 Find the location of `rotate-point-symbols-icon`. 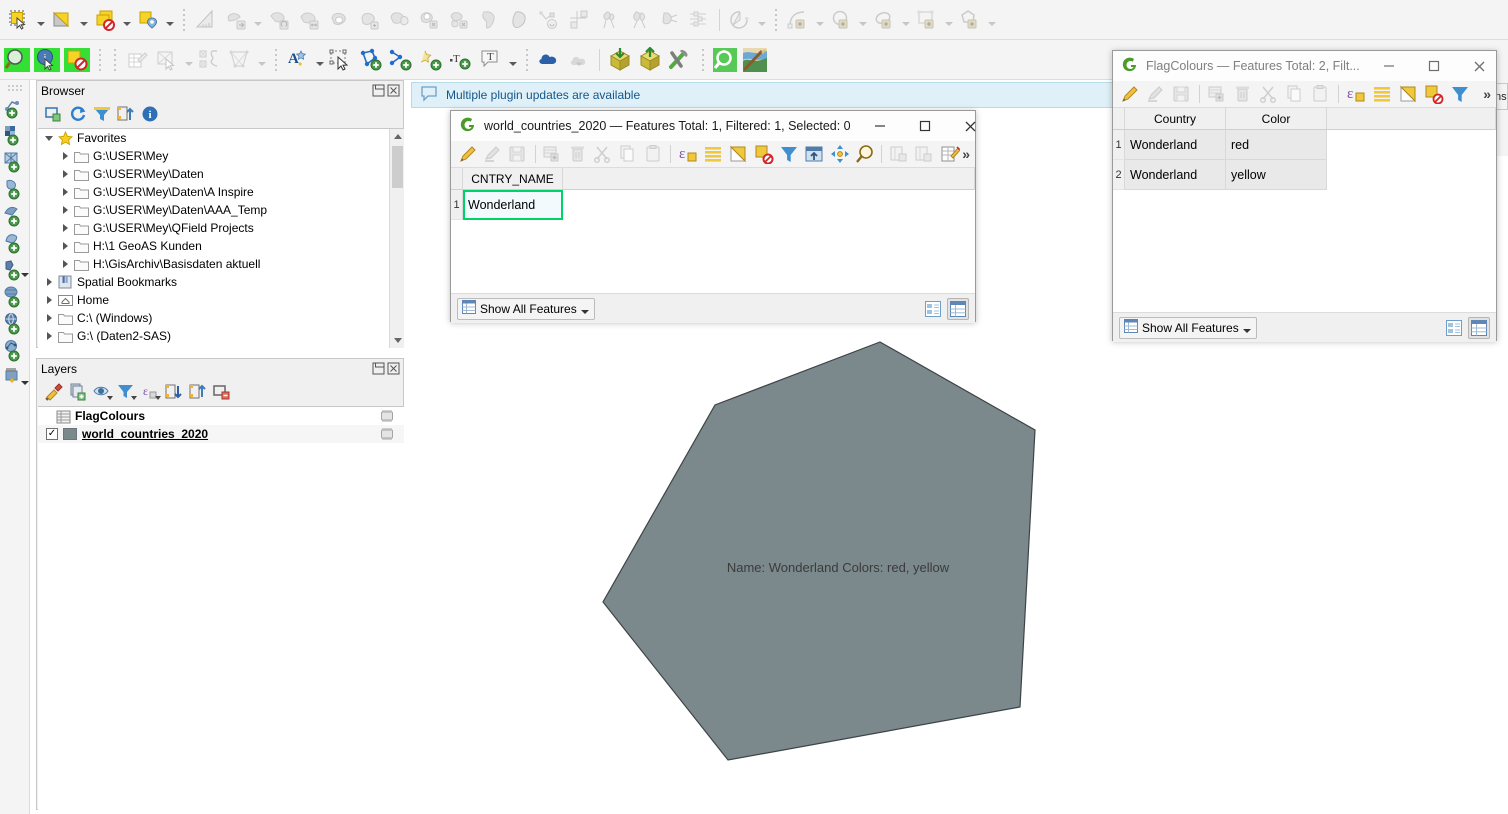

rotate-point-symbols-icon is located at coordinates (609, 20).